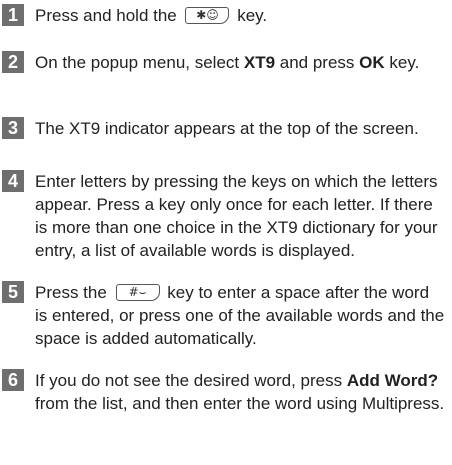  What do you see at coordinates (372, 62) in the screenshot?
I see `bold-term: OK` at bounding box center [372, 62].